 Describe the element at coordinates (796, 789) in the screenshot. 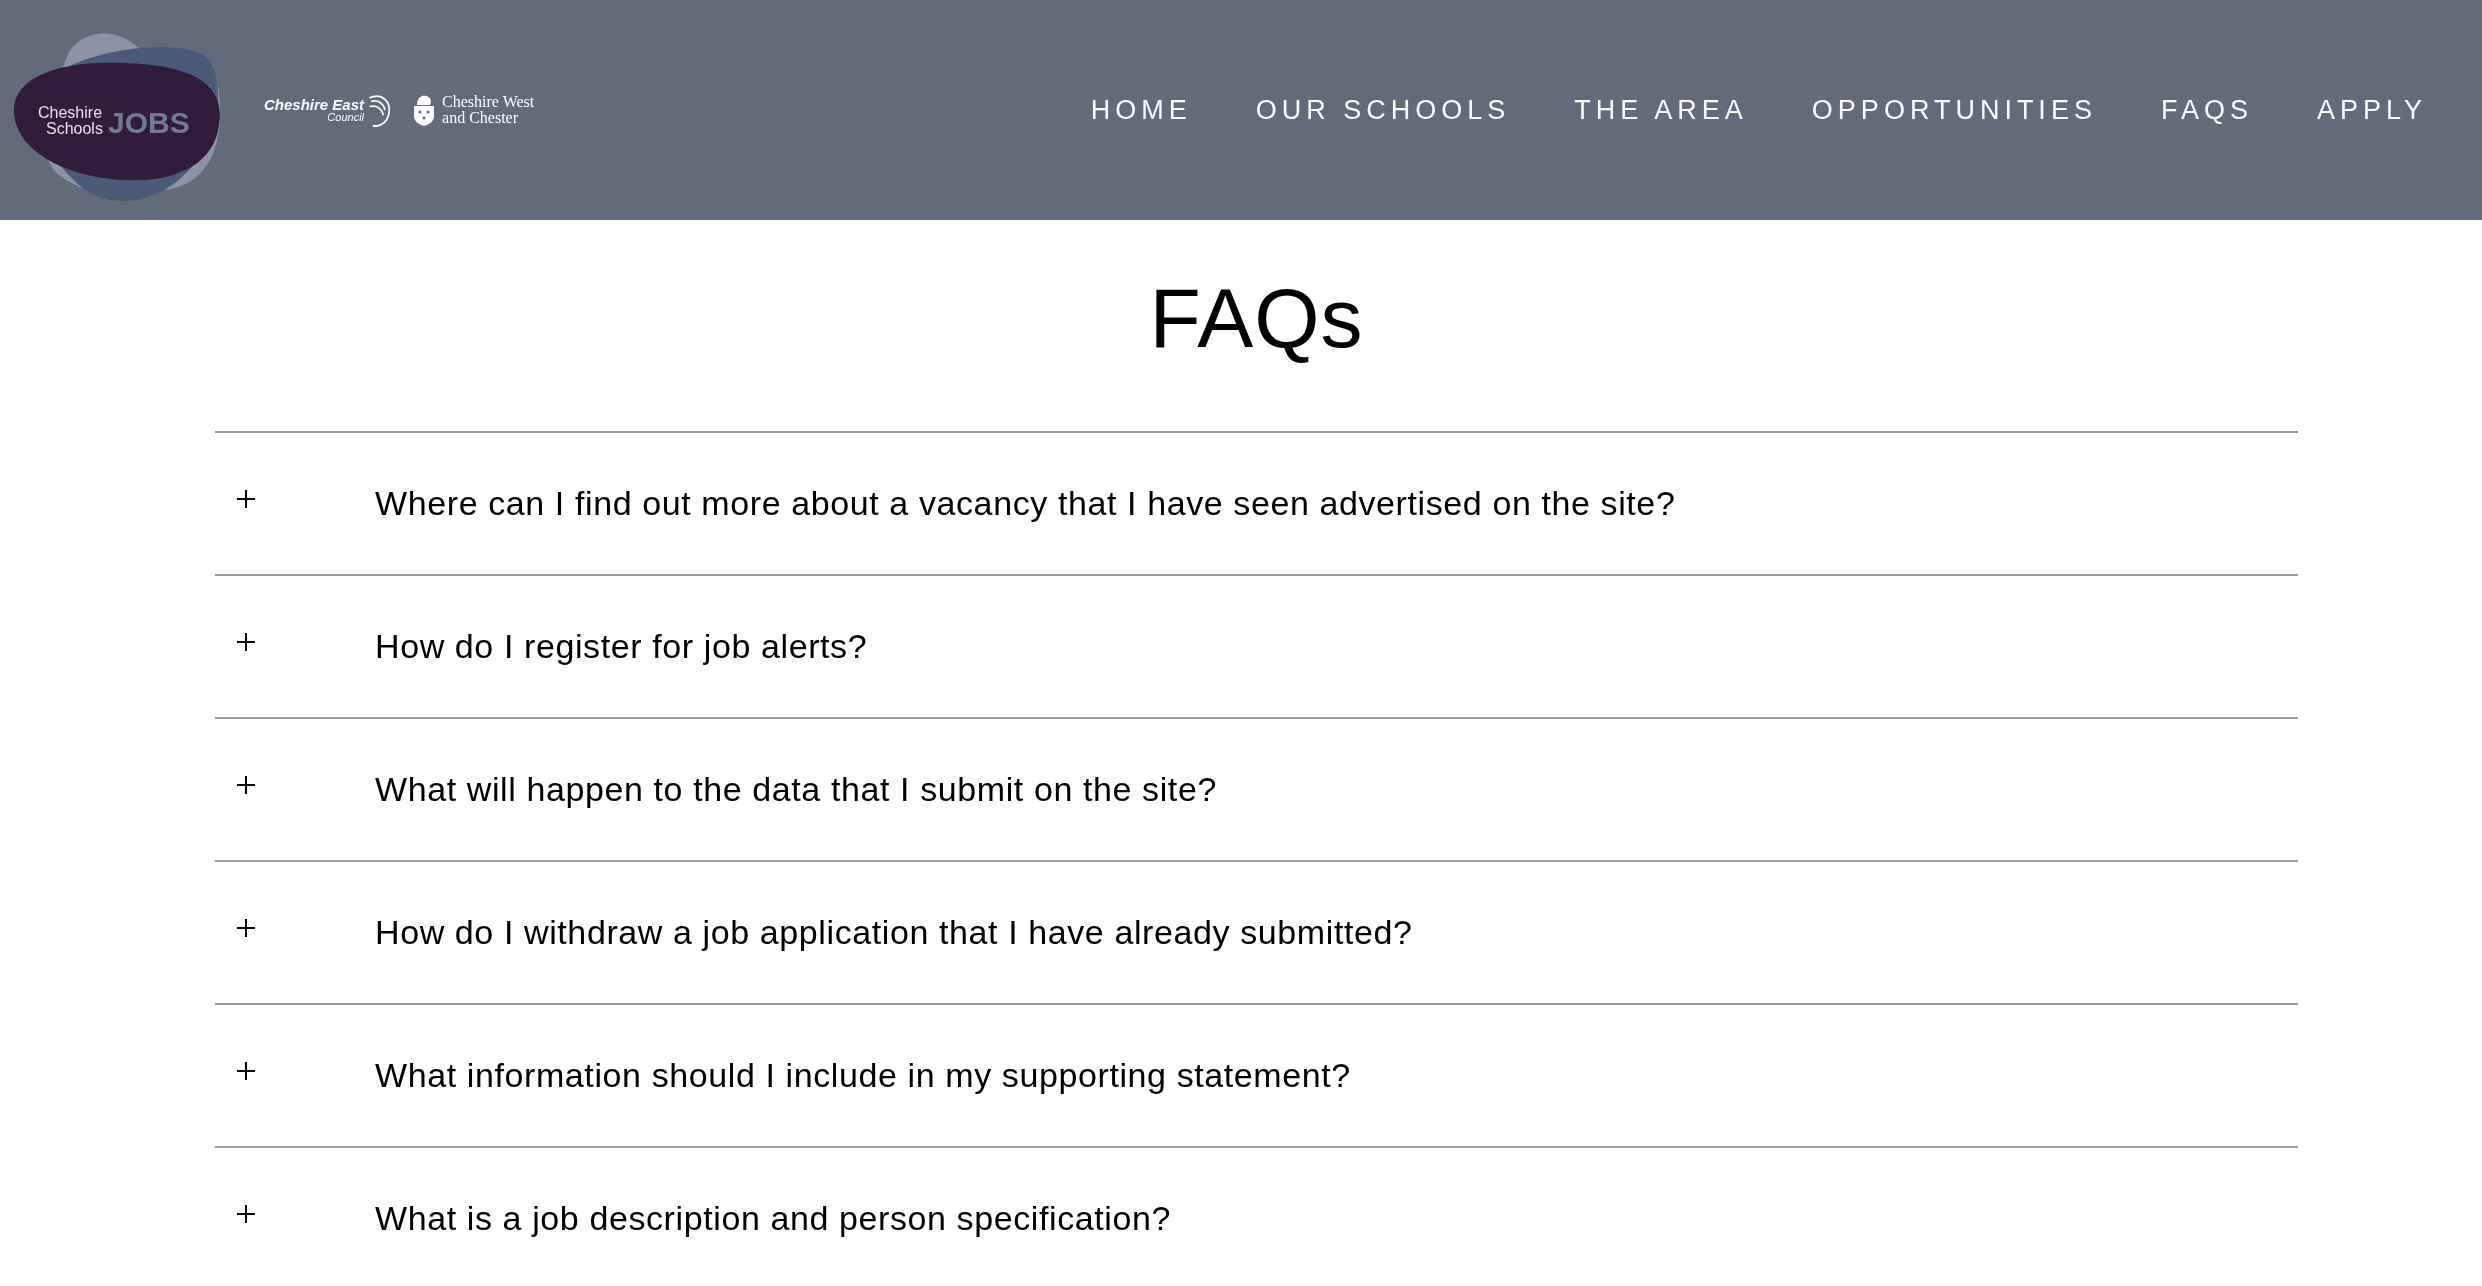

I see `faq-question: What will happen to the data that I submit on the site?` at that location.